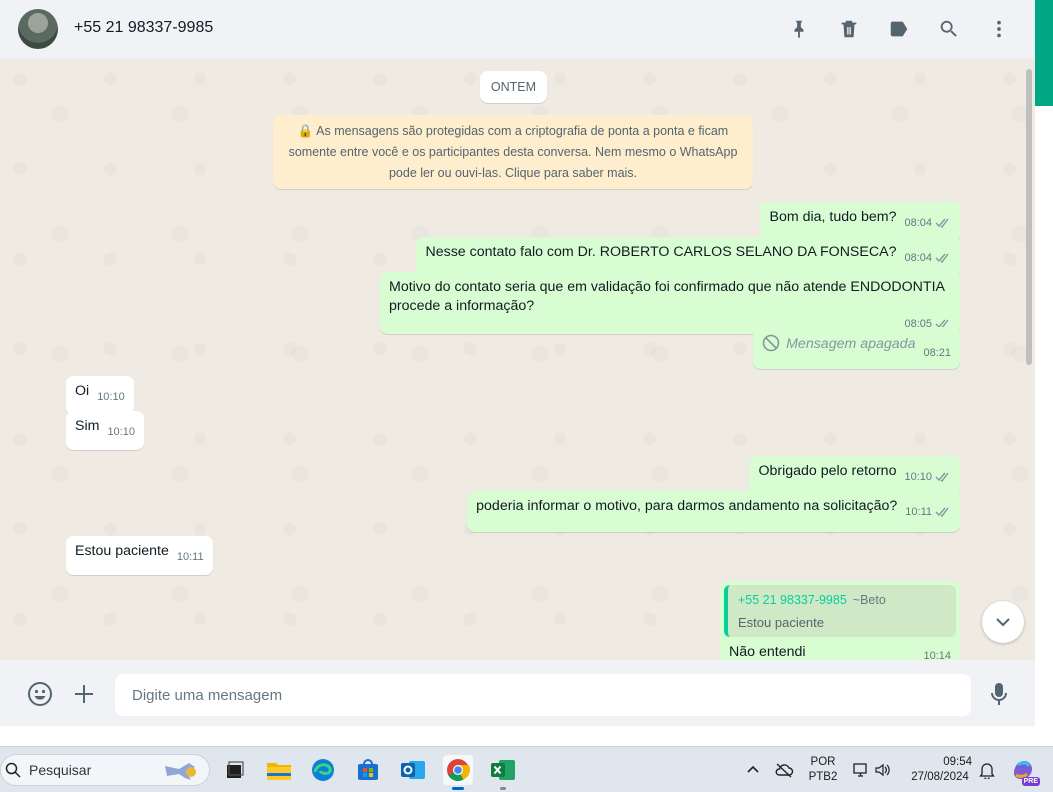 The height and width of the screenshot is (792, 1053). Describe the element at coordinates (413, 770) in the screenshot. I see `outlook-icon` at that location.